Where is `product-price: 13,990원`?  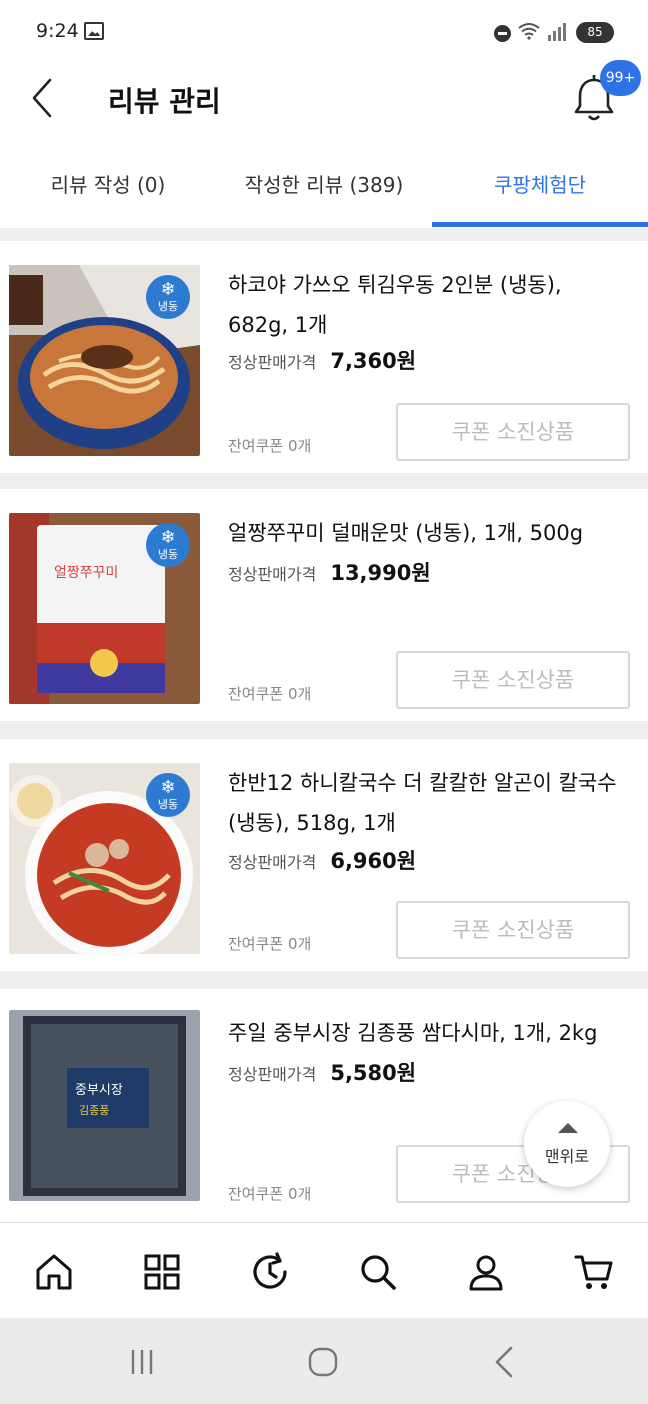
product-price: 13,990원 is located at coordinates (380, 573).